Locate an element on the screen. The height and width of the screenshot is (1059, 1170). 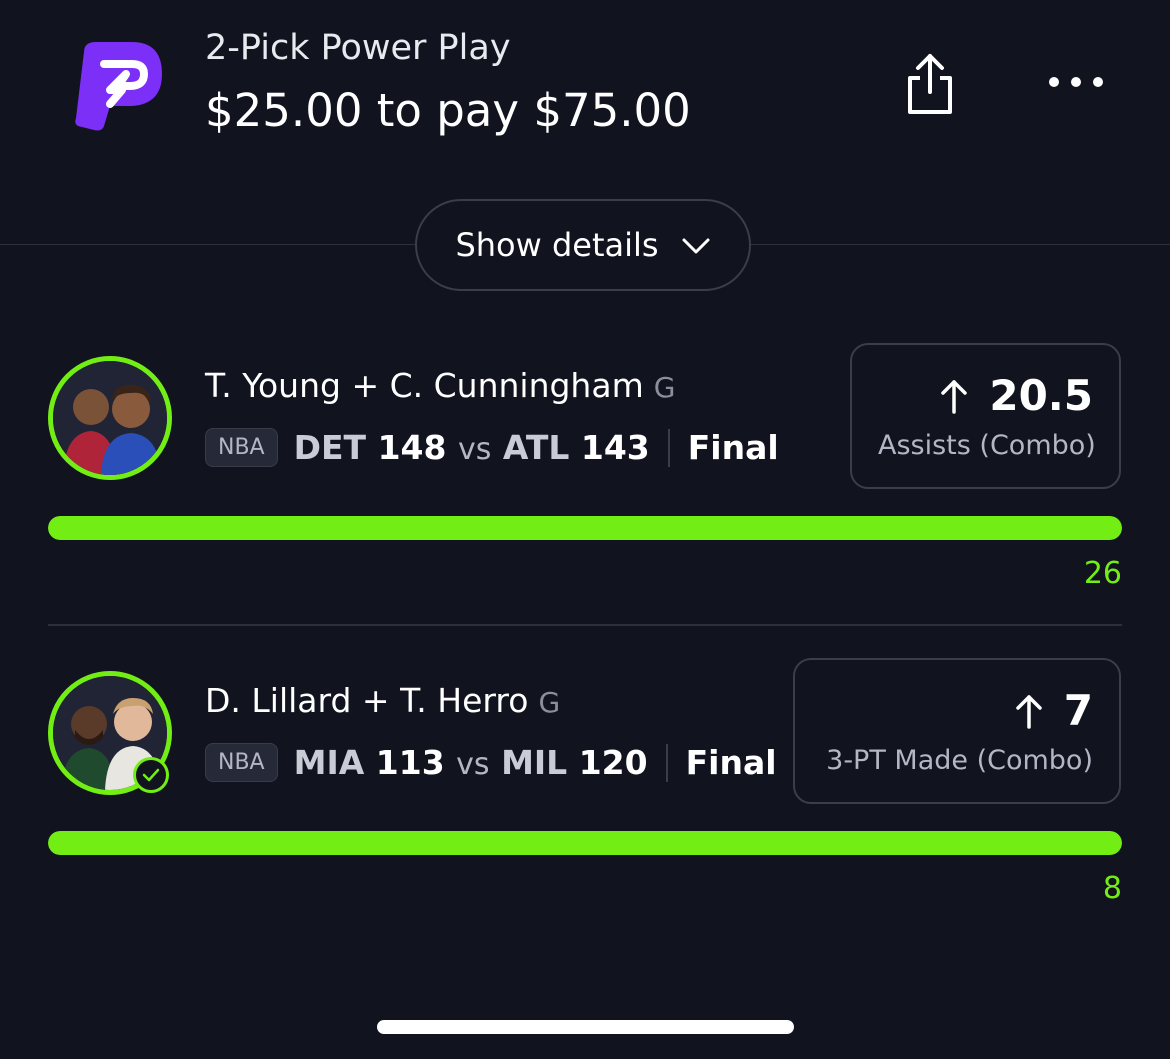
projection-box: 20.5 Assists (Combo) is located at coordinates (985, 416).